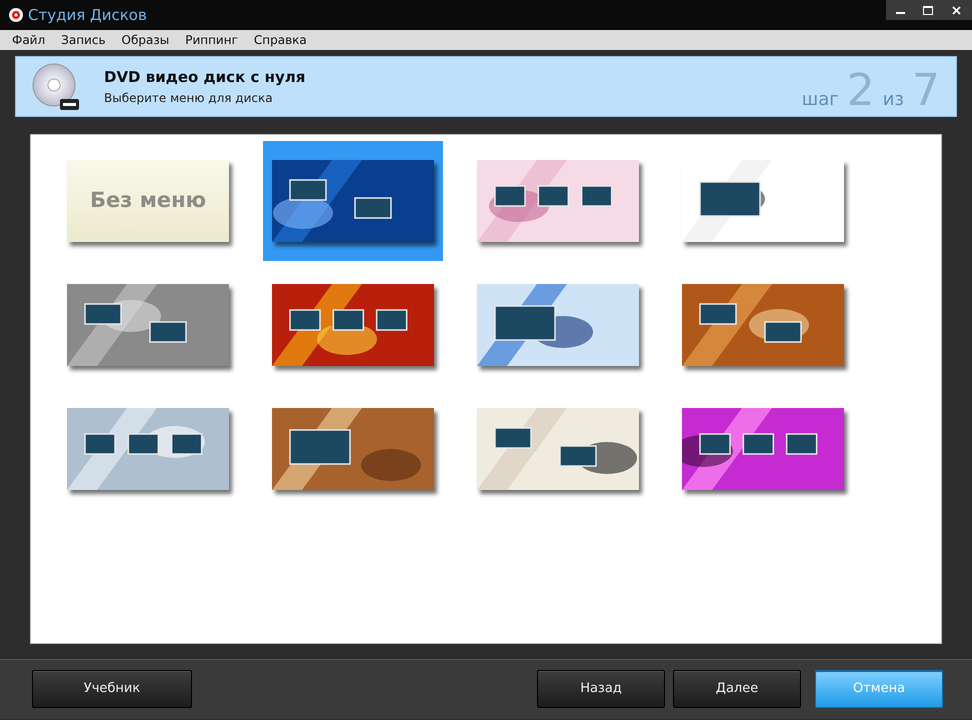  What do you see at coordinates (211, 40) in the screenshot?
I see `menu-item: Риппинг` at bounding box center [211, 40].